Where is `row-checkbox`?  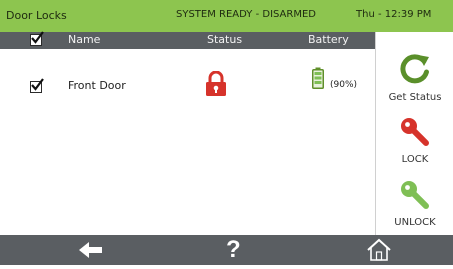 row-checkbox is located at coordinates (37, 85).